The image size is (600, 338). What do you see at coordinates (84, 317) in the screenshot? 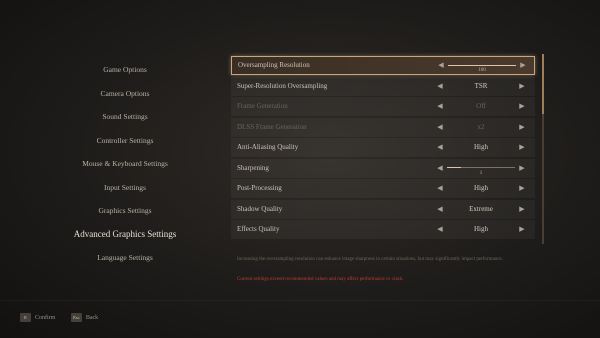
I see `back-hint: Esc Back` at bounding box center [84, 317].